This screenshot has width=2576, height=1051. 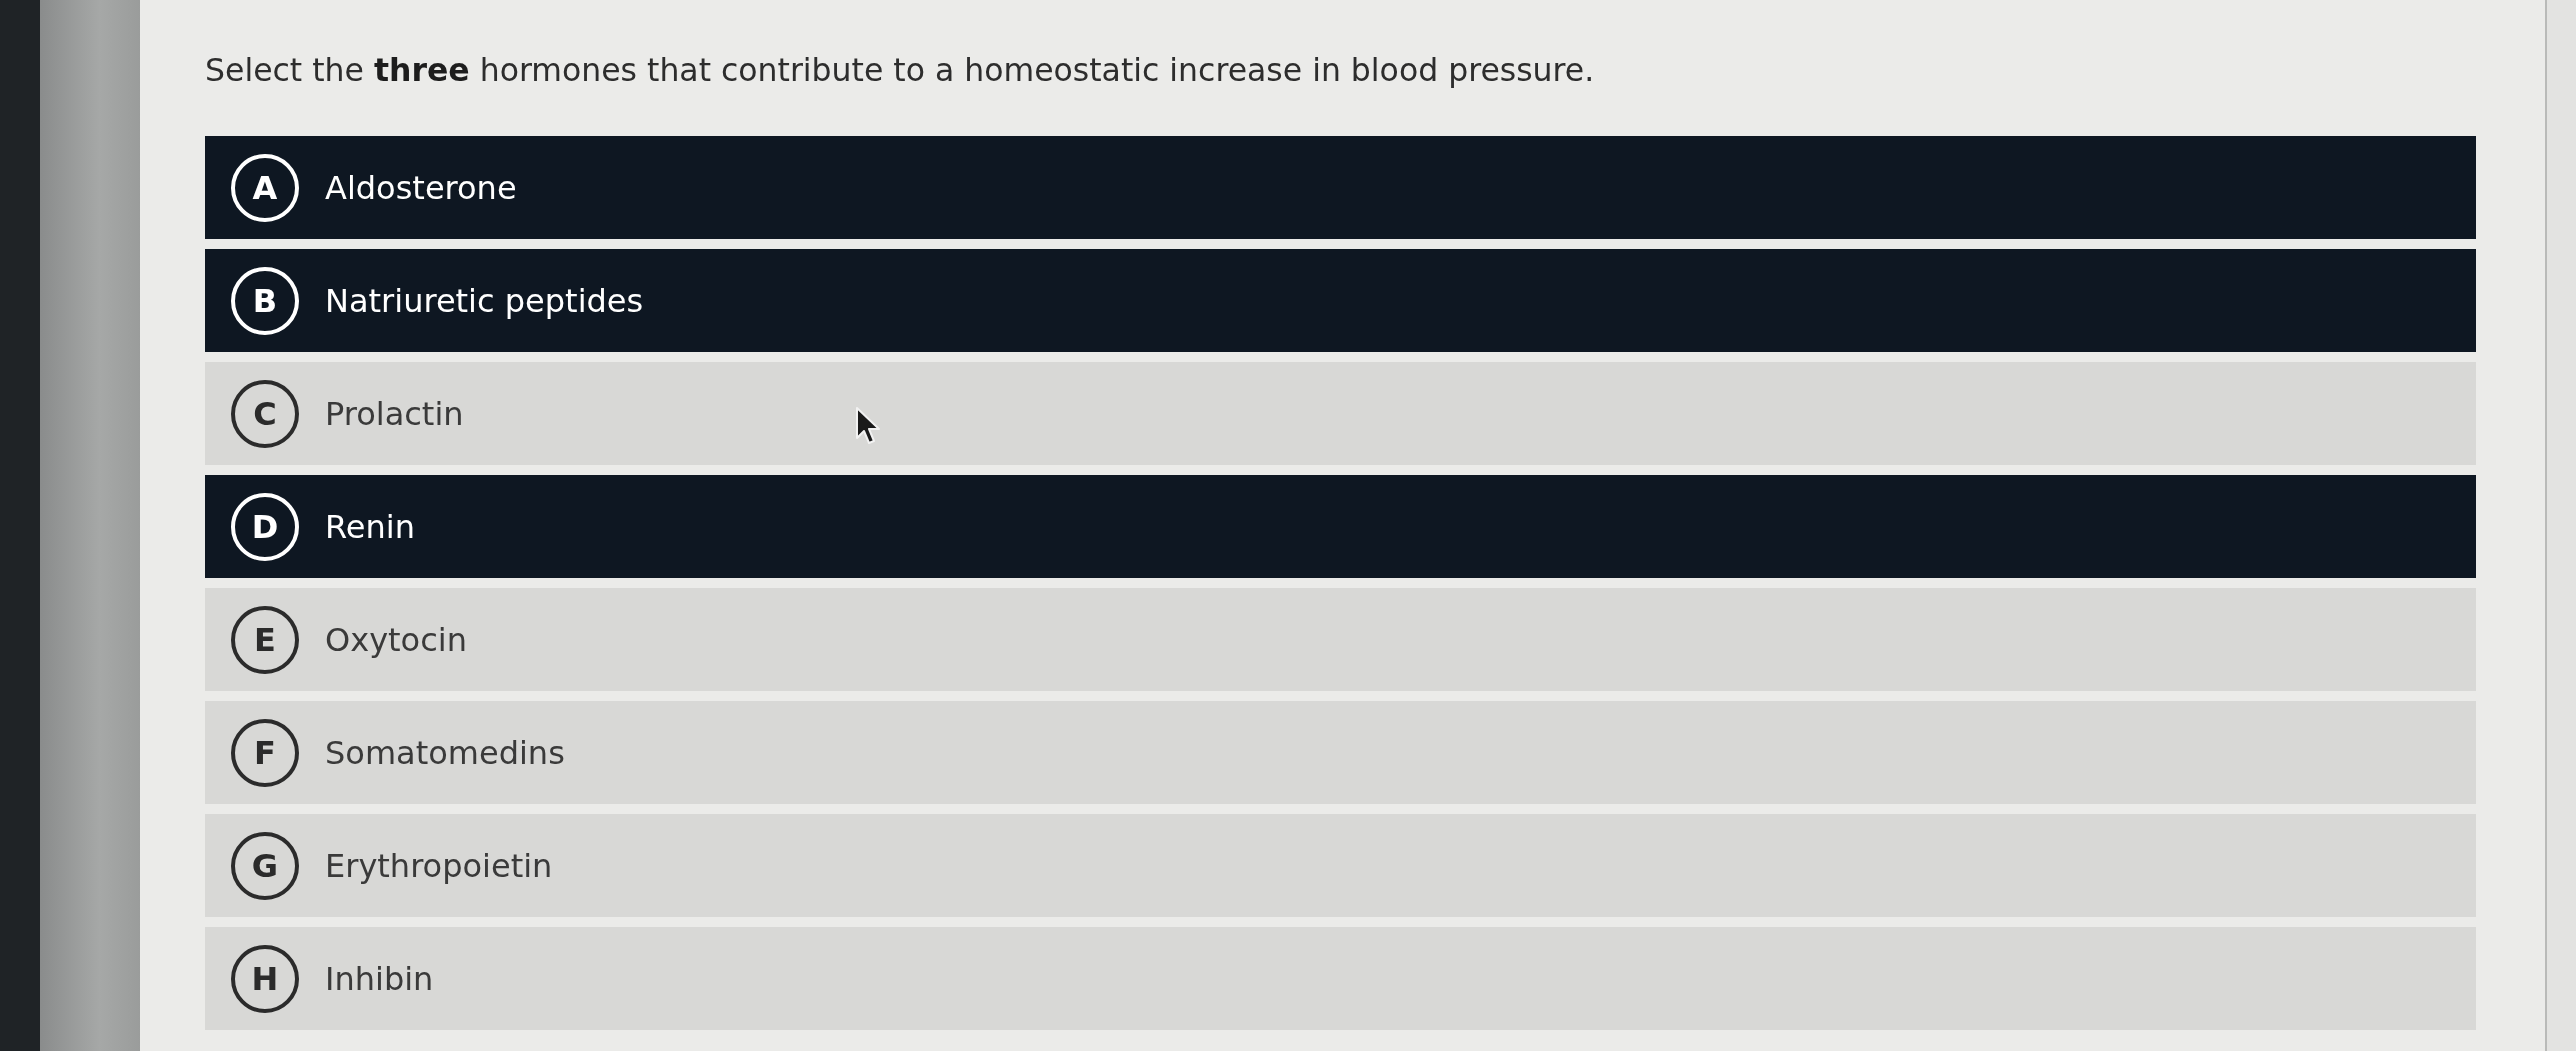 What do you see at coordinates (1340, 978) in the screenshot?
I see `answer-option: H Inhibin` at bounding box center [1340, 978].